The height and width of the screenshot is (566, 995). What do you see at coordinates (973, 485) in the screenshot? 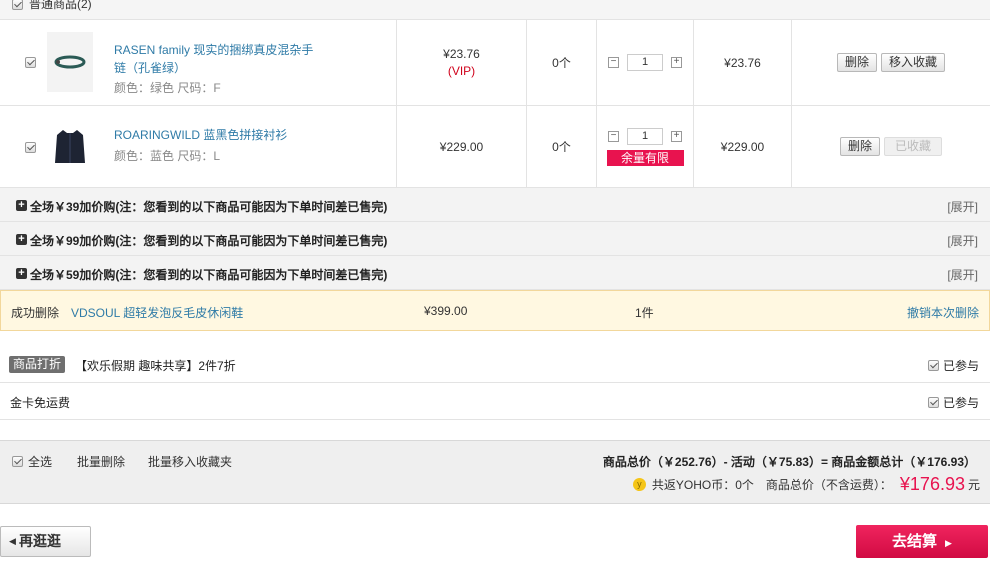
I see `currency-unit: 元` at bounding box center [973, 485].